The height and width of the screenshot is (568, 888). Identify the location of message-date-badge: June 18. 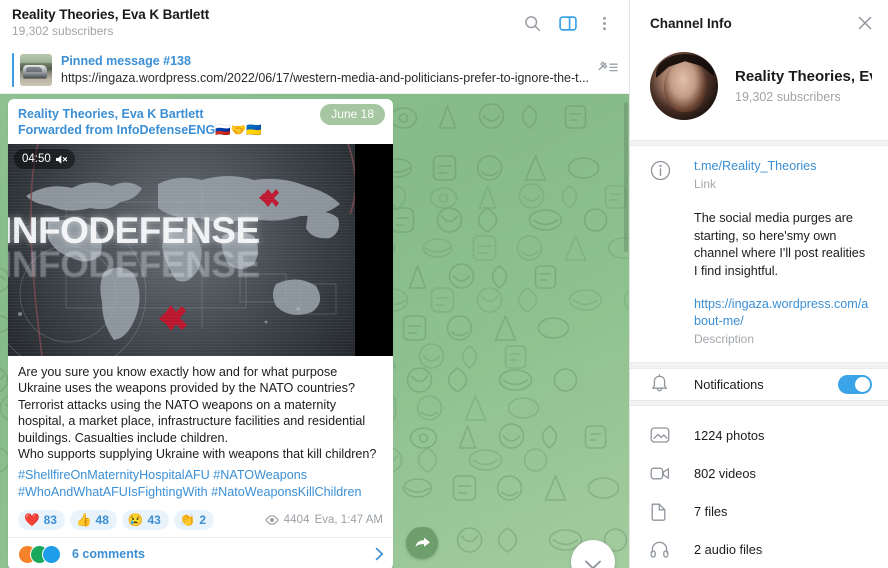
(352, 114).